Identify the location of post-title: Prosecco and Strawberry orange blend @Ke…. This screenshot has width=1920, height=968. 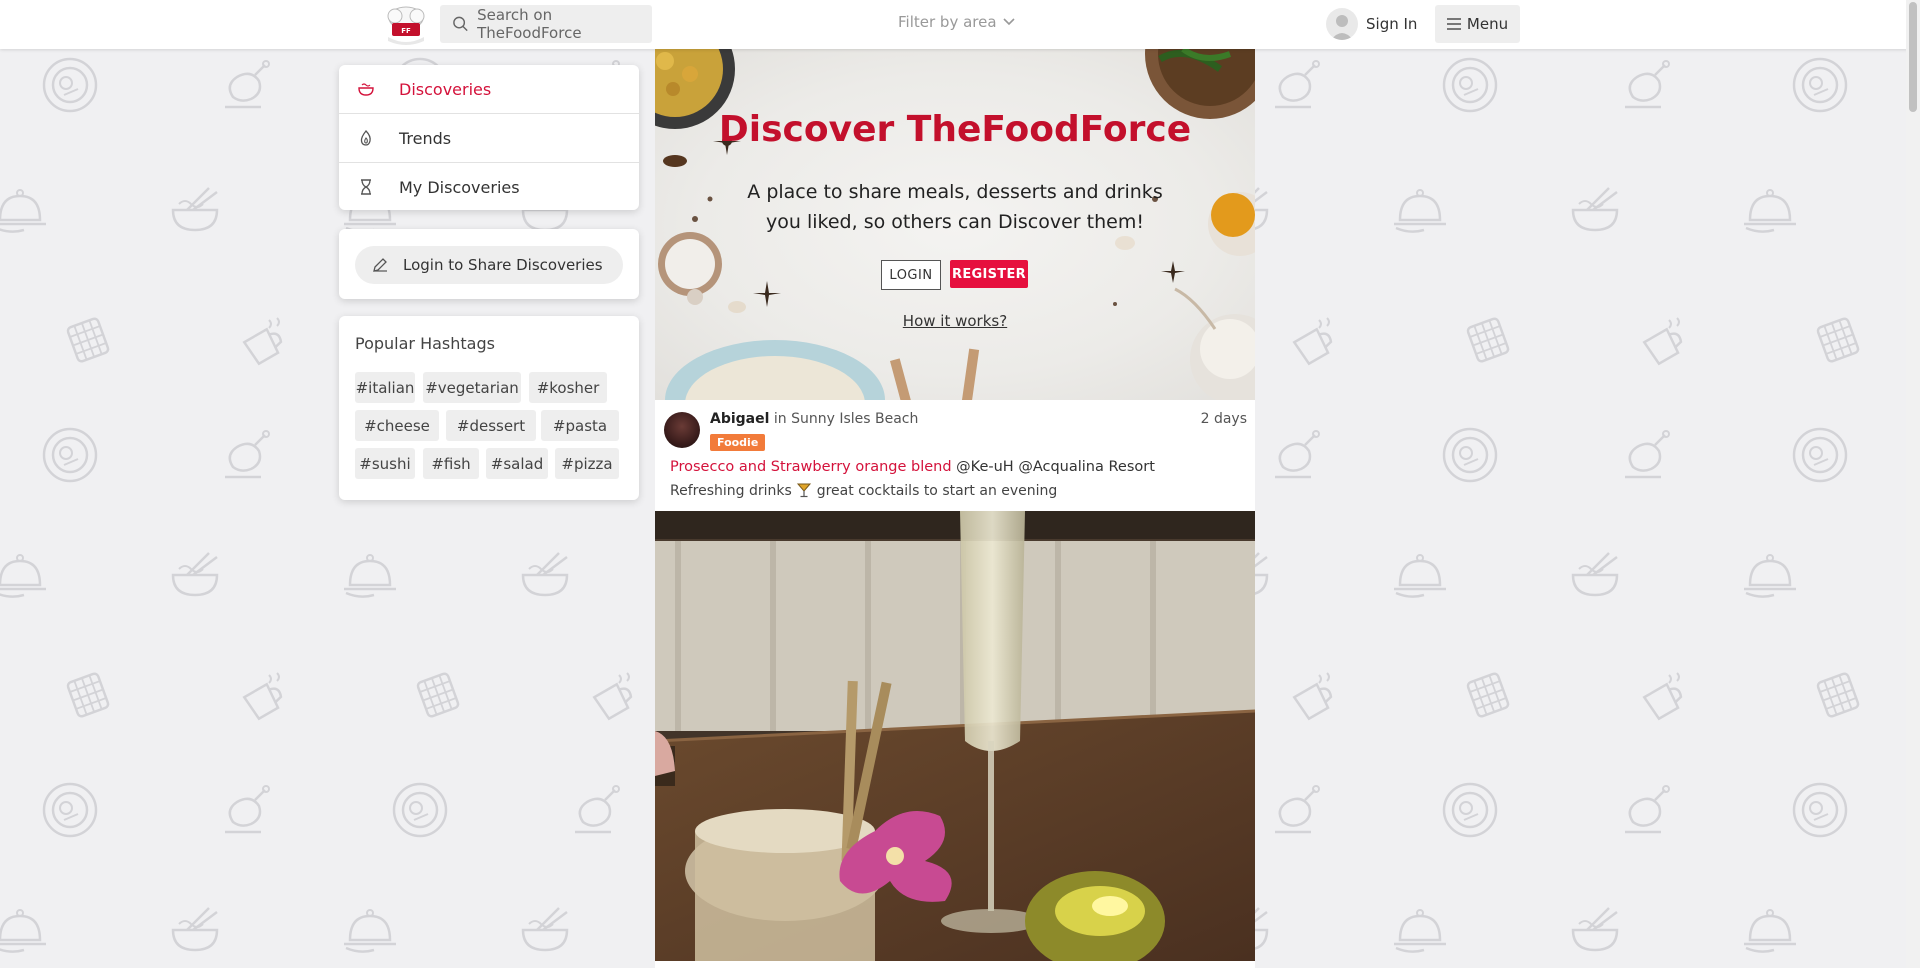
(912, 467).